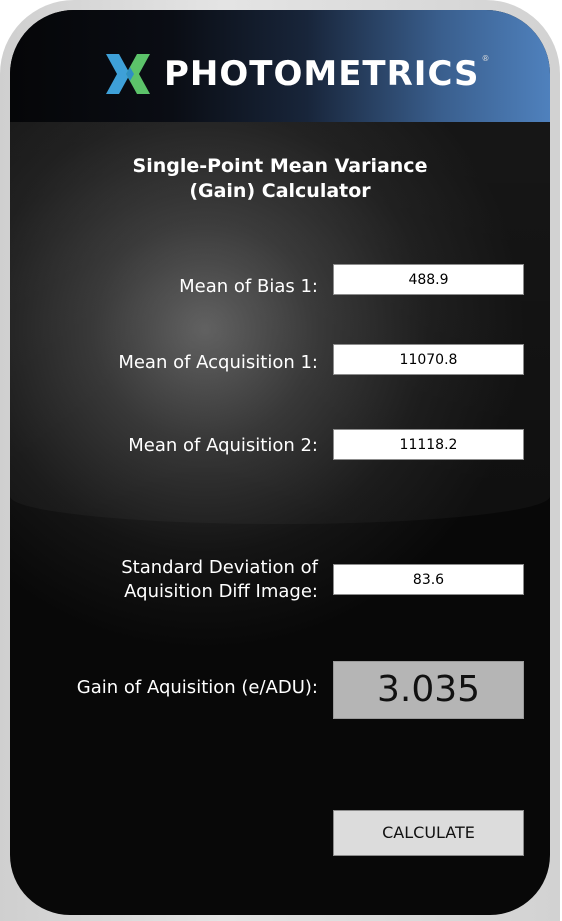 Image resolution: width=562 pixels, height=921 pixels. Describe the element at coordinates (197, 687) in the screenshot. I see `gain-label: Gain of Aquisition (e/ADU):` at that location.